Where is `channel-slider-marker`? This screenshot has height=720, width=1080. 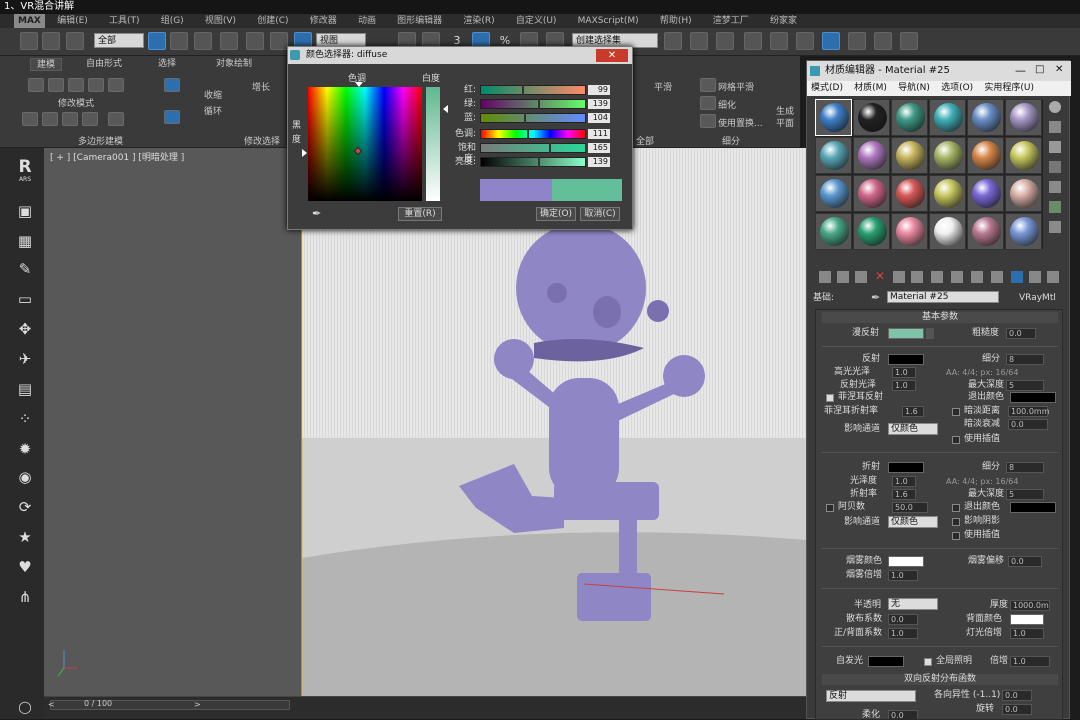 channel-slider-marker is located at coordinates (539, 162).